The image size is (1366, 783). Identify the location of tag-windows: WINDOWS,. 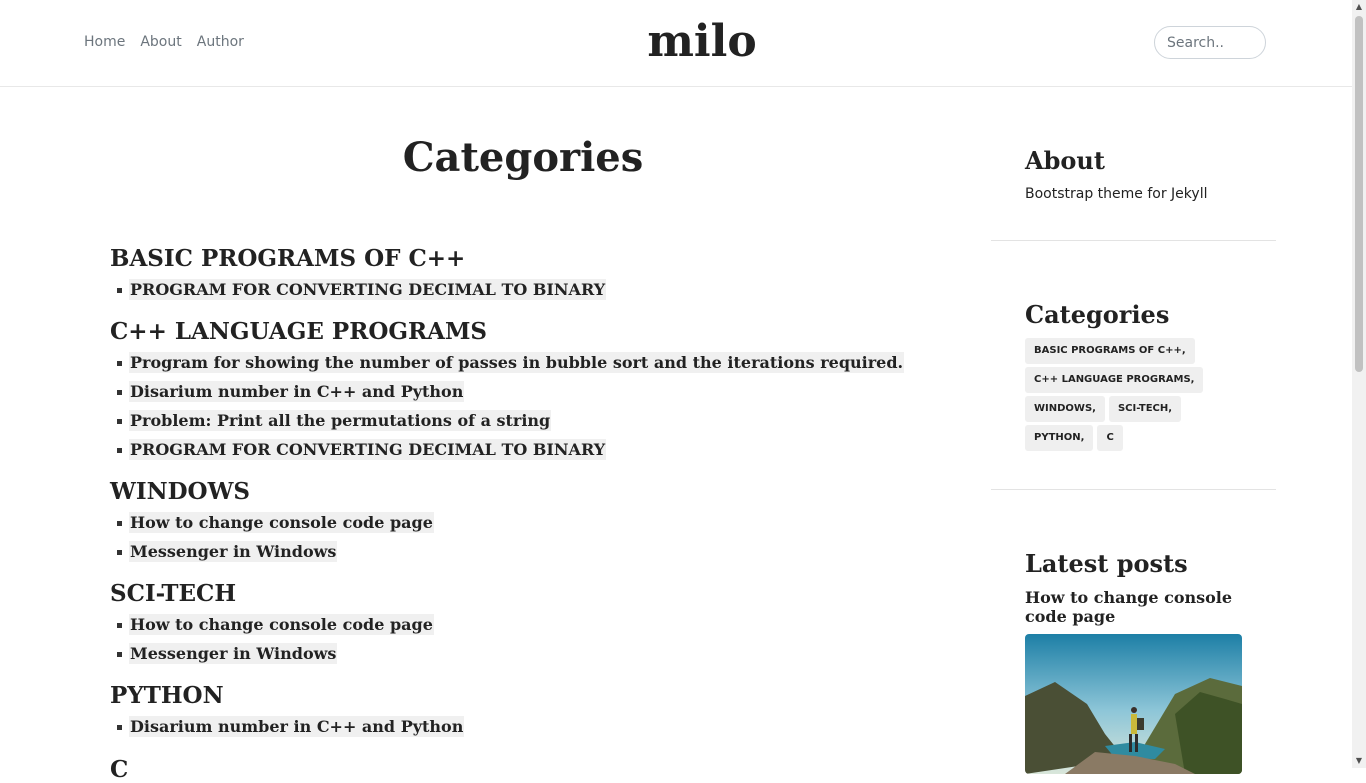
(1065, 409).